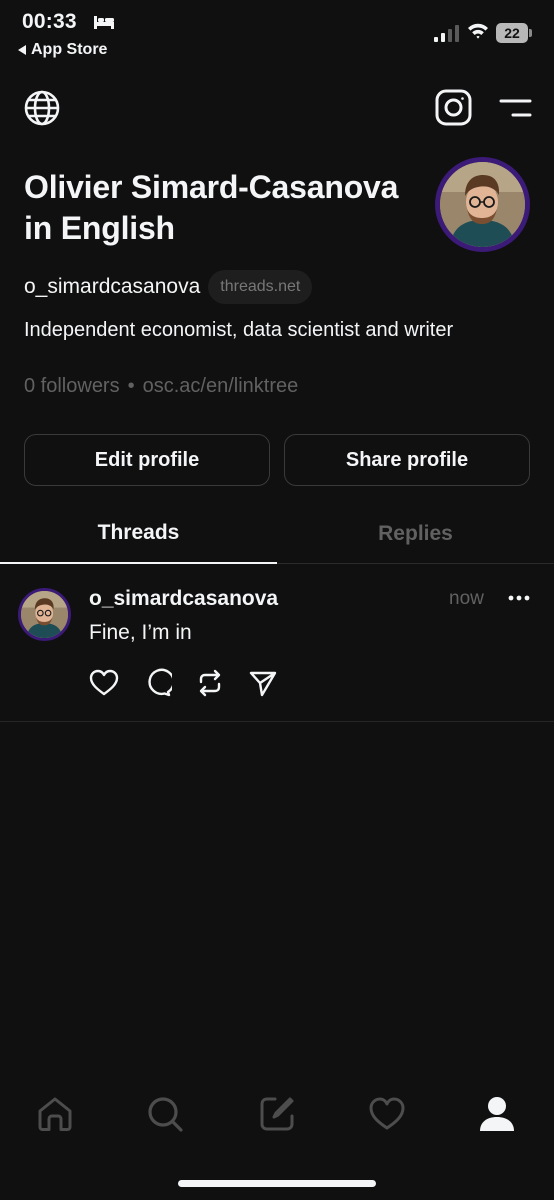 This screenshot has width=554, height=1200. I want to click on post-timestamp: now, so click(466, 598).